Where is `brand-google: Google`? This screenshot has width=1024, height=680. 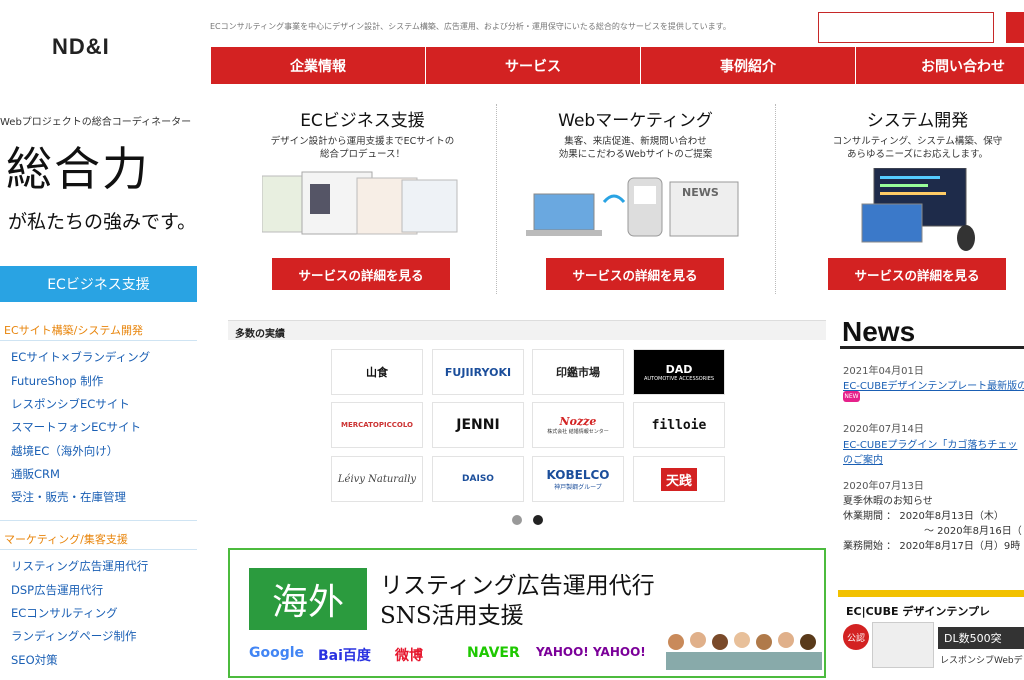
brand-google: Google is located at coordinates (277, 653).